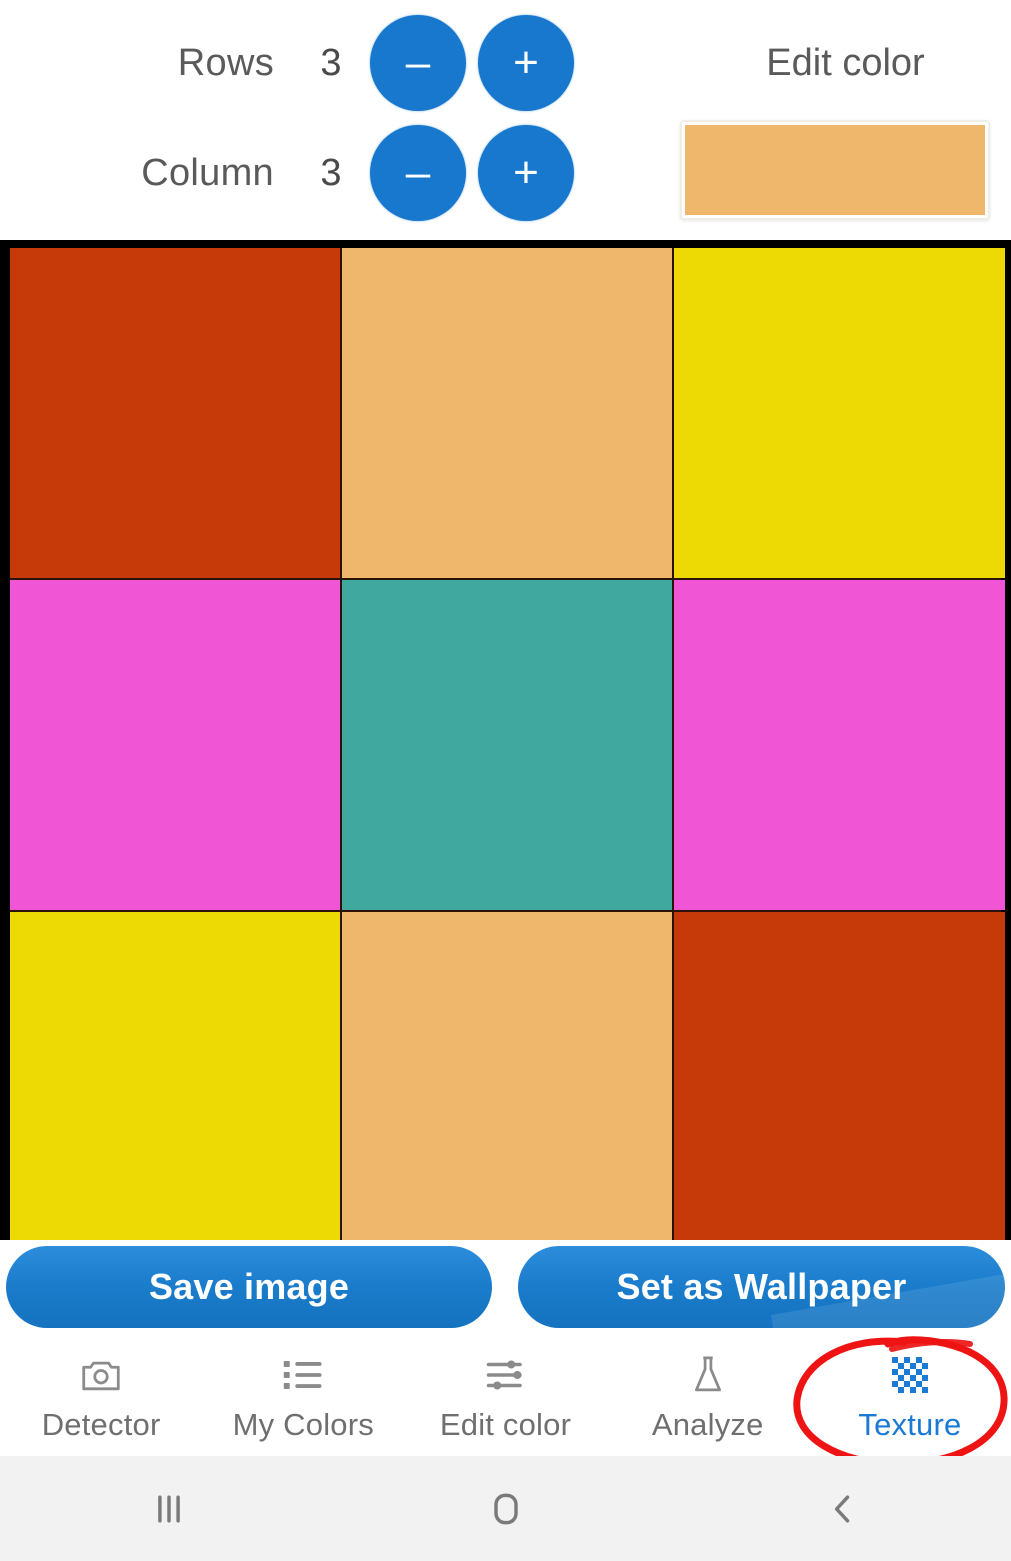 The height and width of the screenshot is (1561, 1011). I want to click on cell-r1c3, so click(839, 413).